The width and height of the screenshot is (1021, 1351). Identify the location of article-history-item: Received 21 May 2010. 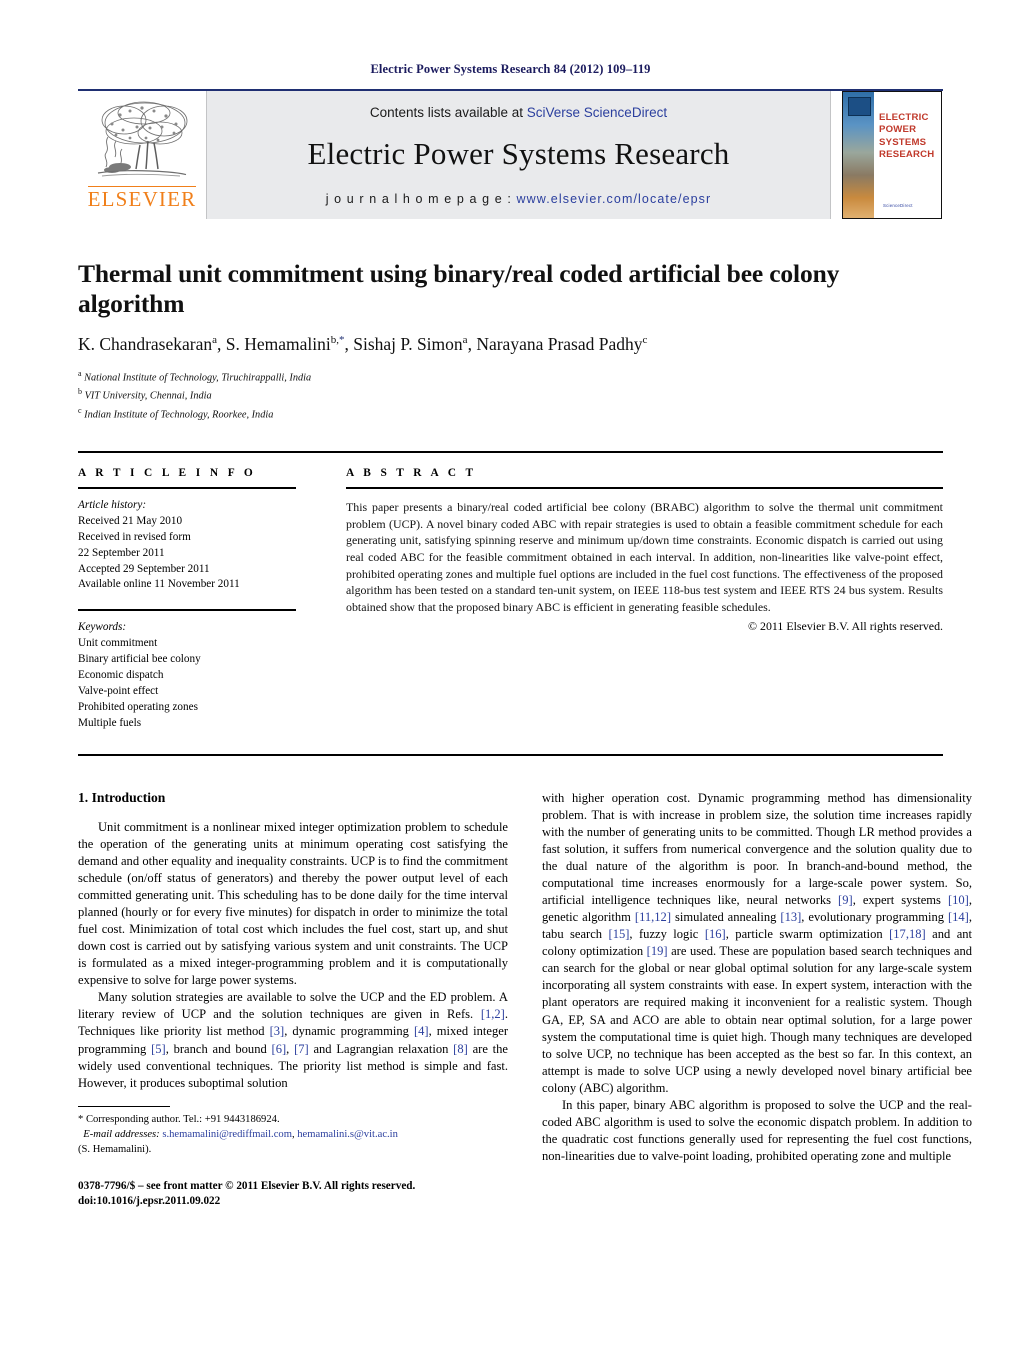
(130, 520).